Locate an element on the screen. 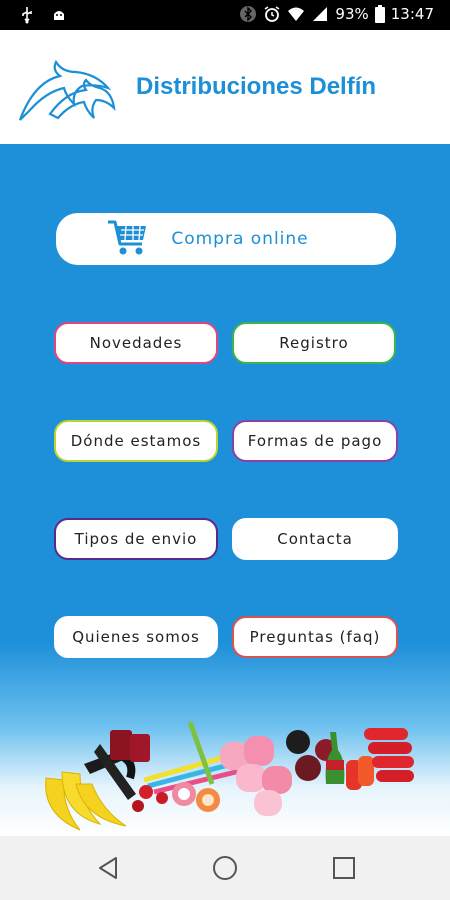 The image size is (450, 900). formas-de-pago-label: Formas de pago is located at coordinates (315, 441).